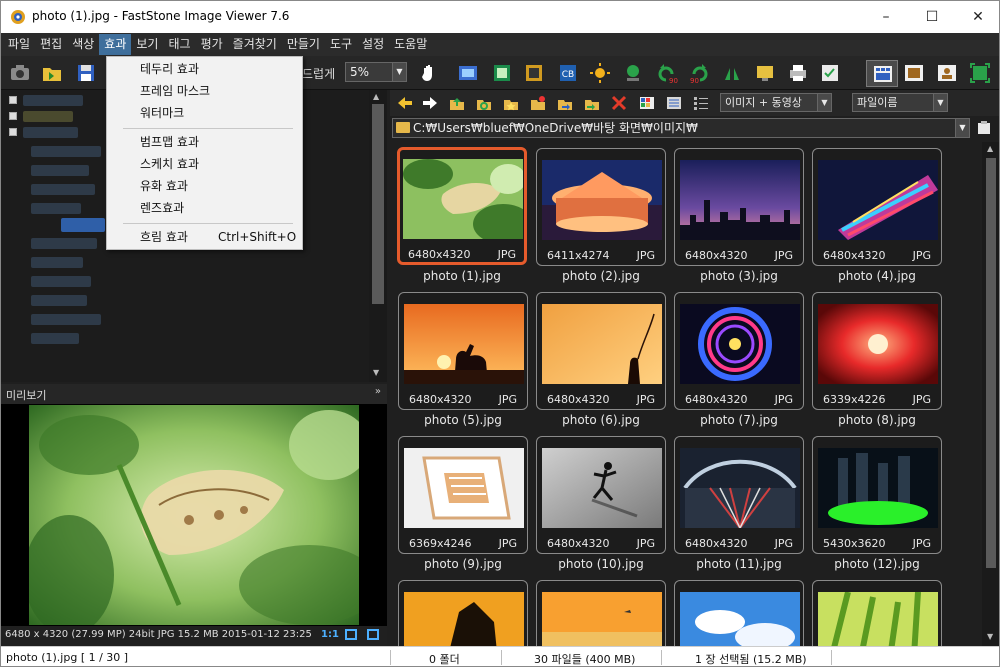 The image size is (1000, 667). Describe the element at coordinates (568, 73) in the screenshot. I see `color-adjust-icon: CB` at that location.